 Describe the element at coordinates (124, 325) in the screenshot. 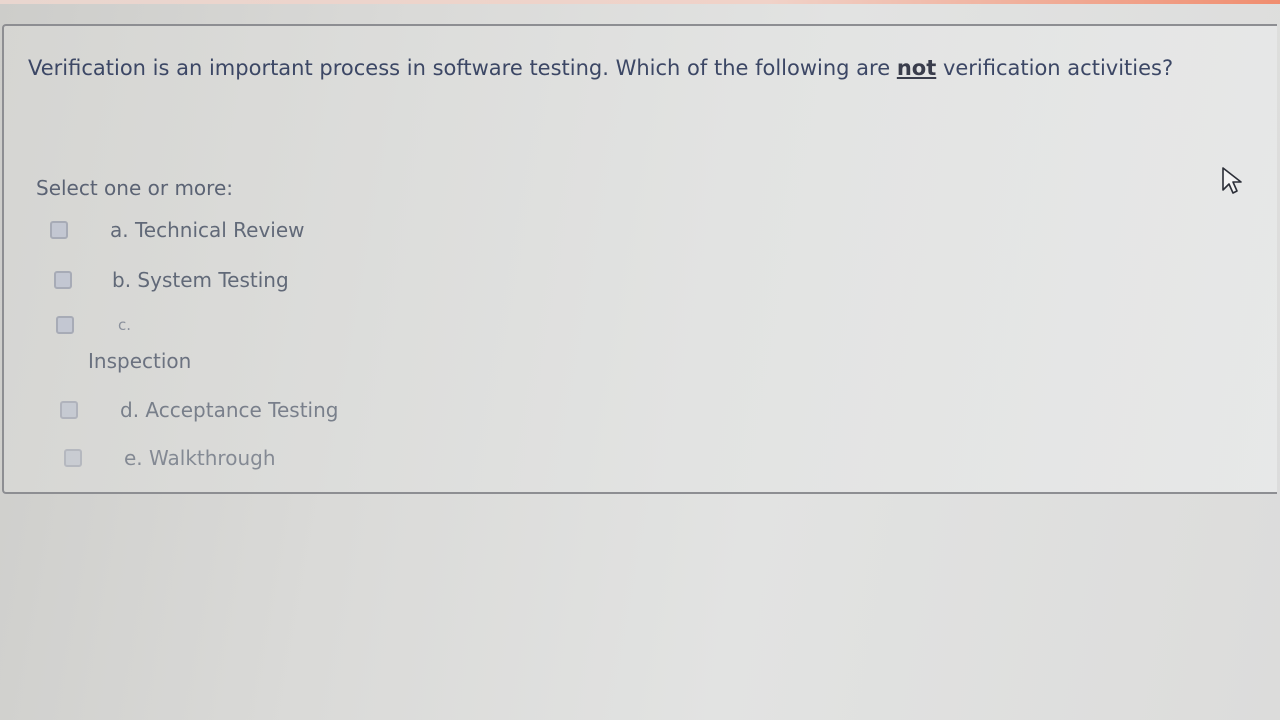

I see `option-label: c.` at that location.